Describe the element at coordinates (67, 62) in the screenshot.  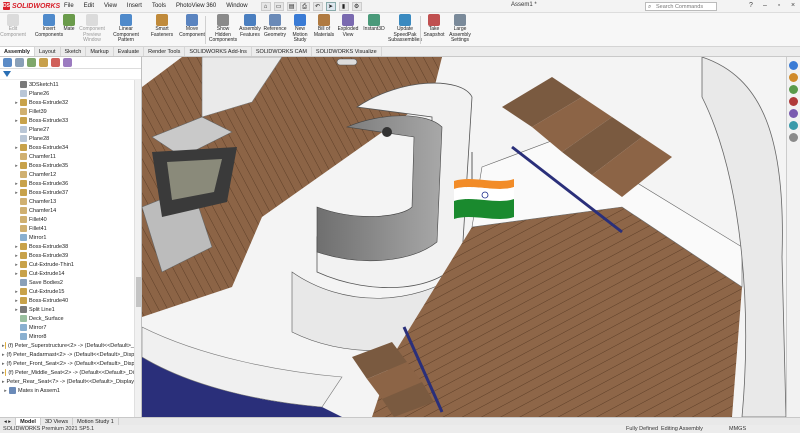
I see `cam-icon` at that location.